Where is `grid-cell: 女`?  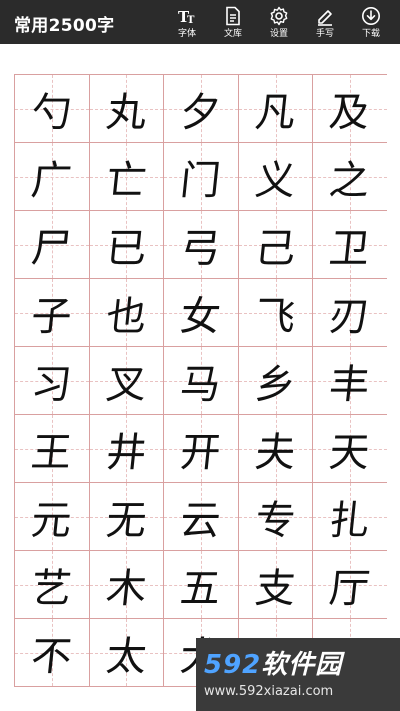
grid-cell: 女 is located at coordinates (201, 313).